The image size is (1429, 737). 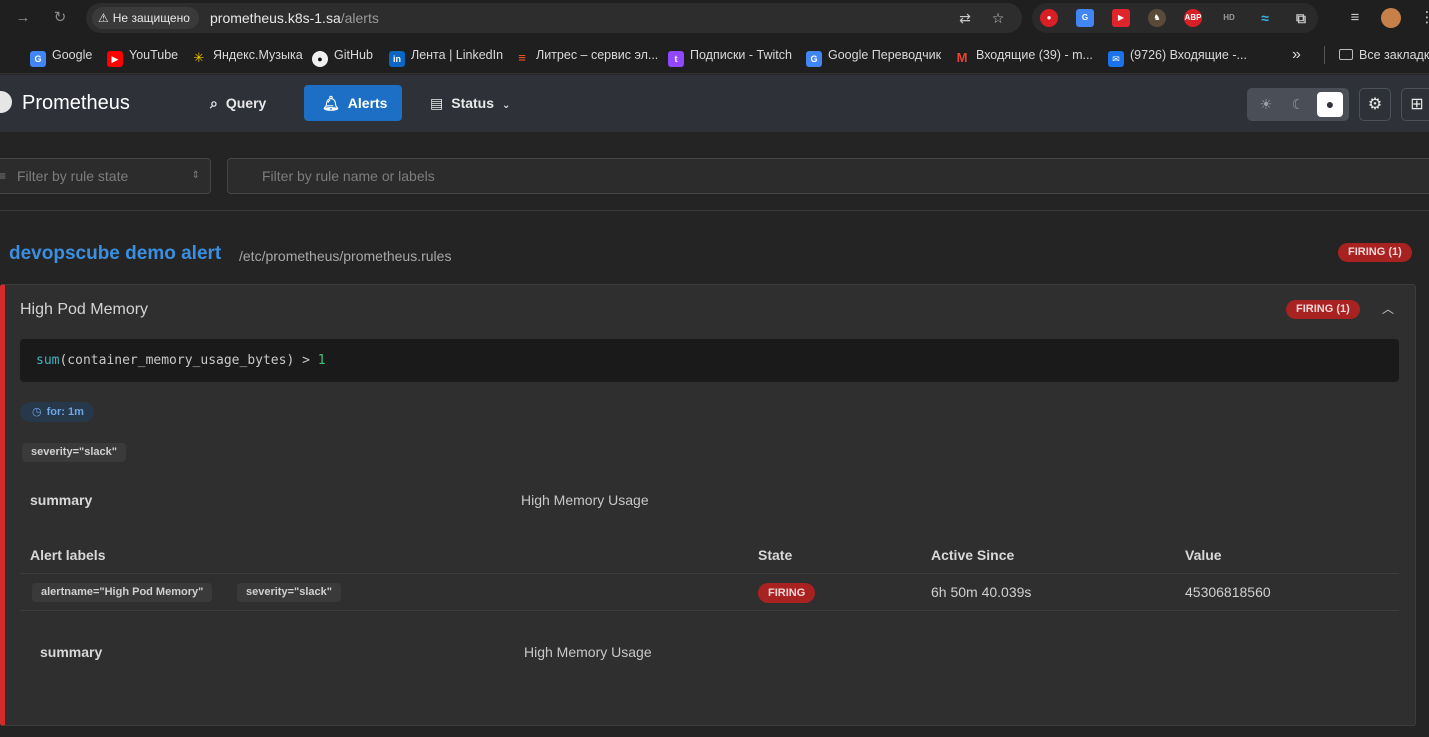 What do you see at coordinates (1375, 252) in the screenshot?
I see `group-firing-badge: FIRING (1)` at bounding box center [1375, 252].